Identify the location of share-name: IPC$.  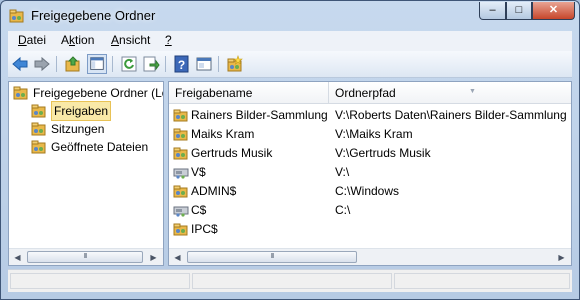
(204, 229).